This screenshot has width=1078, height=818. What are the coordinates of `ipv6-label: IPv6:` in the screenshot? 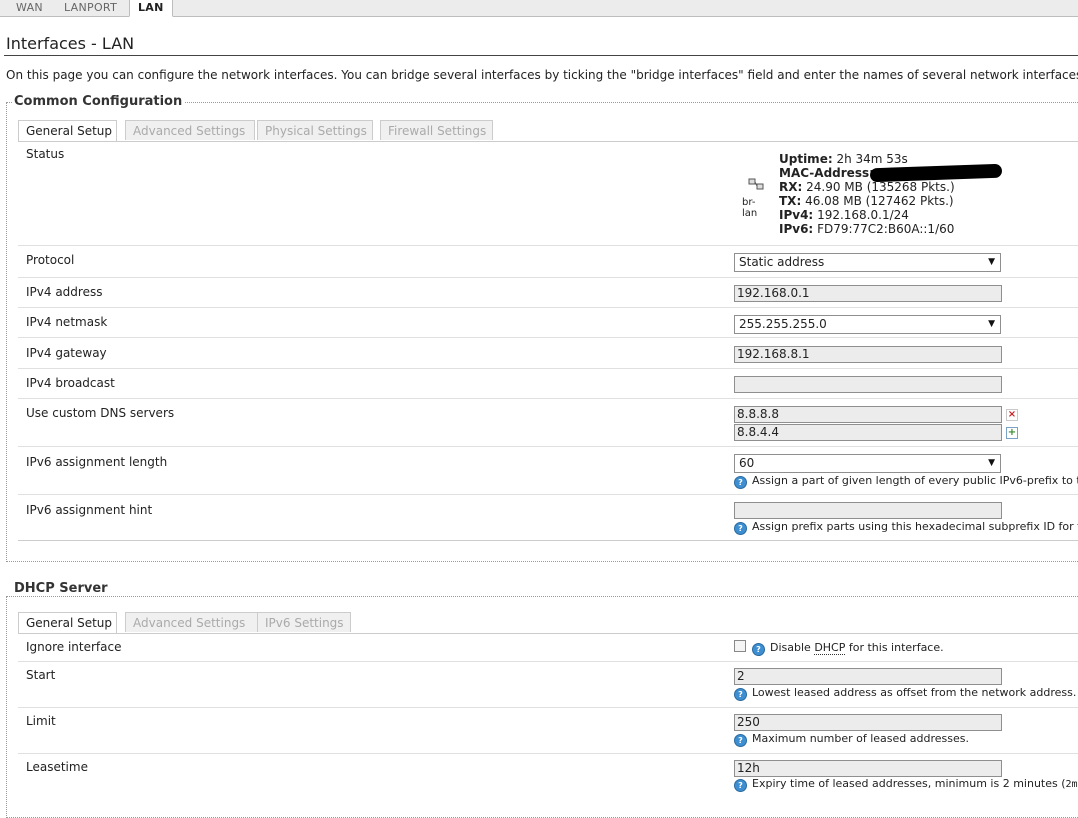 It's located at (796, 229).